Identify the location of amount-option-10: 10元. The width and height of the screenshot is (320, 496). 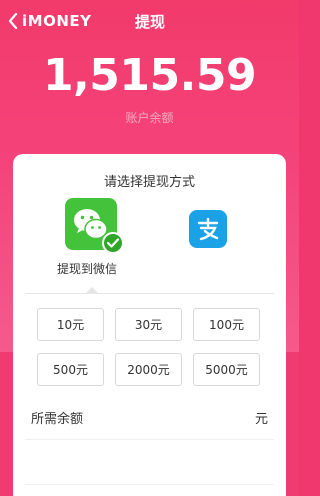
(70, 324).